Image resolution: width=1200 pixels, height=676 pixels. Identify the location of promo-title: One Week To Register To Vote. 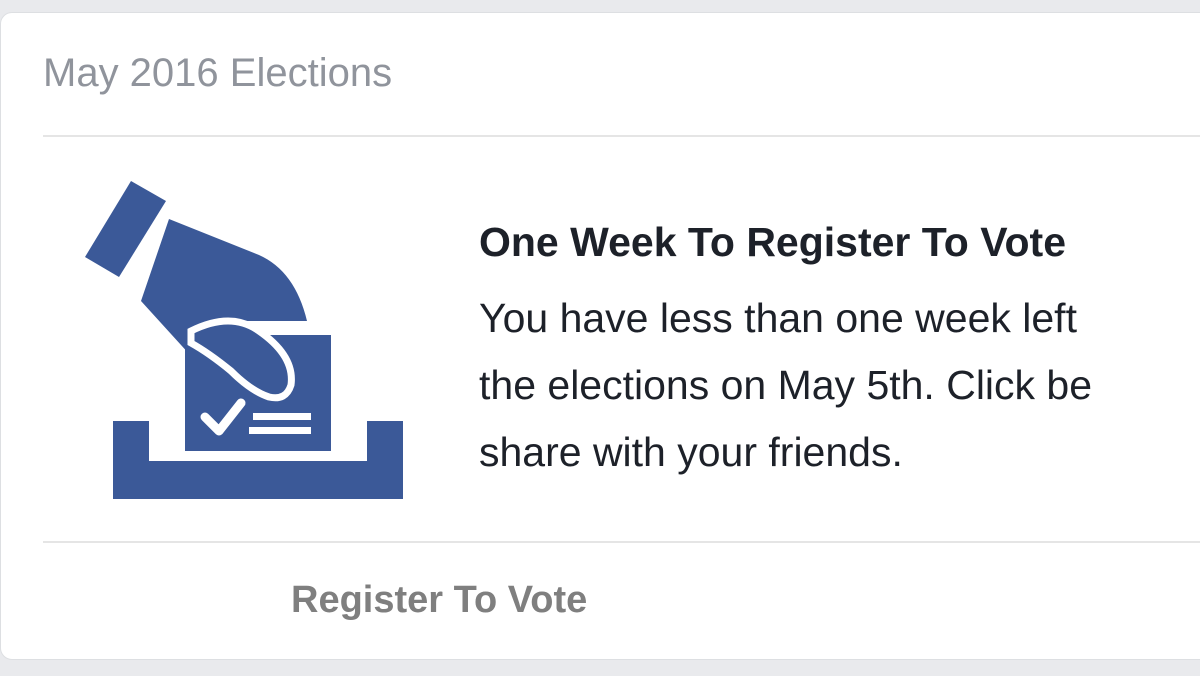
(773, 242).